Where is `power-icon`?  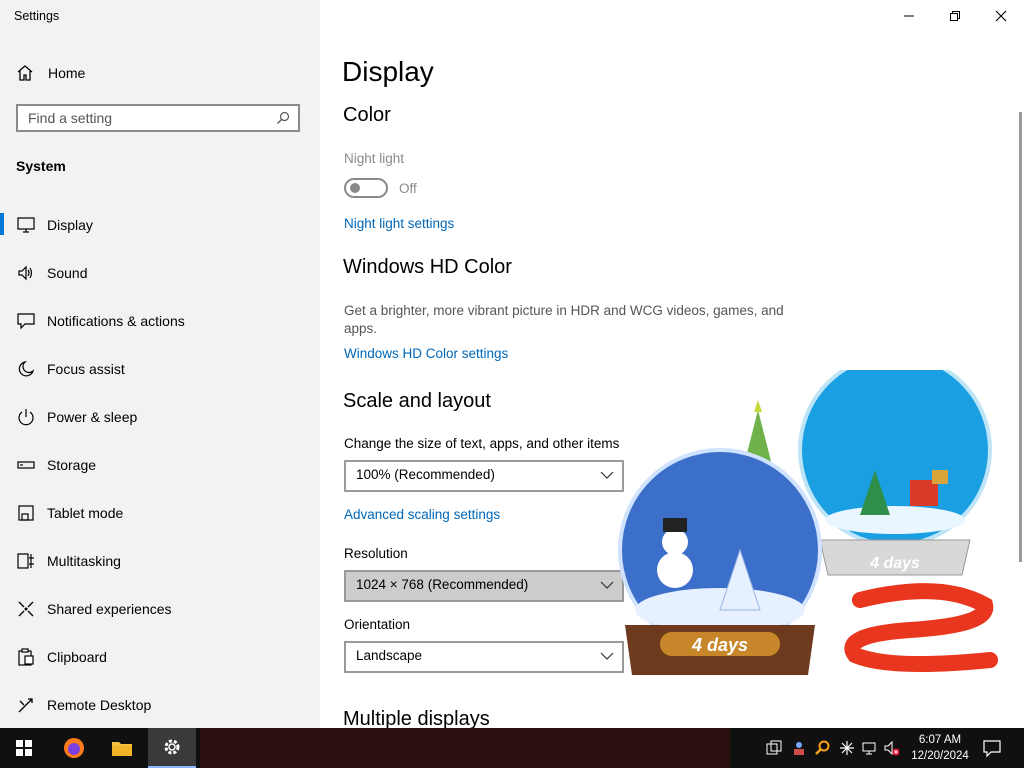 power-icon is located at coordinates (26, 417).